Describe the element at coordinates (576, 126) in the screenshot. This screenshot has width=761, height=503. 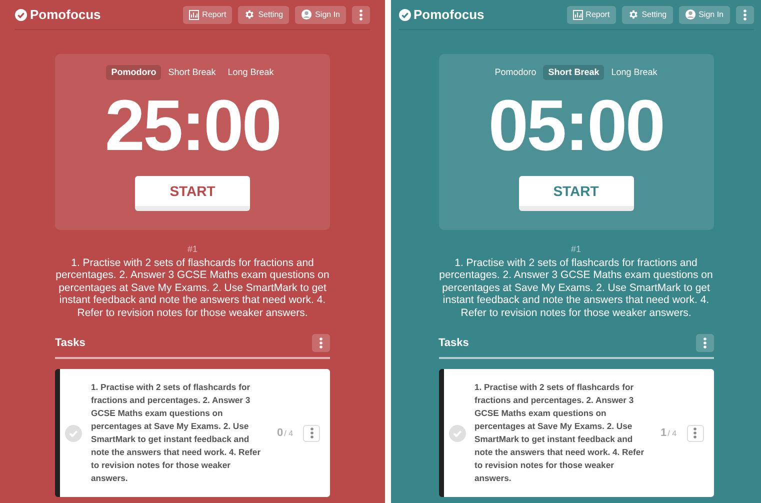
I see `timer-display: 05:00` at that location.